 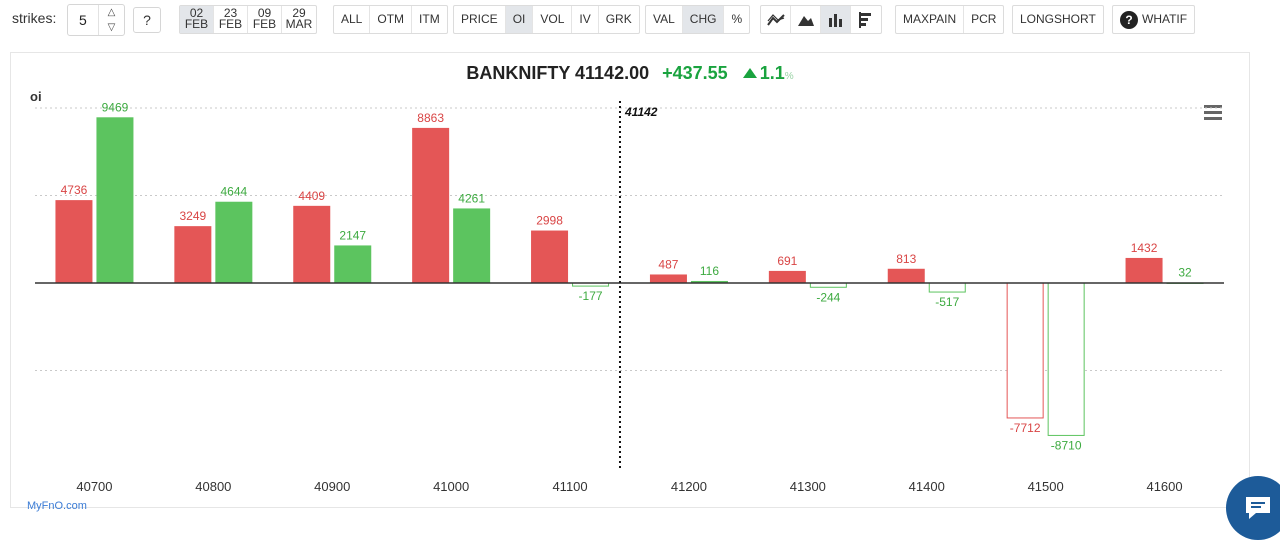 I want to click on data-label: 4644, so click(x=233, y=192).